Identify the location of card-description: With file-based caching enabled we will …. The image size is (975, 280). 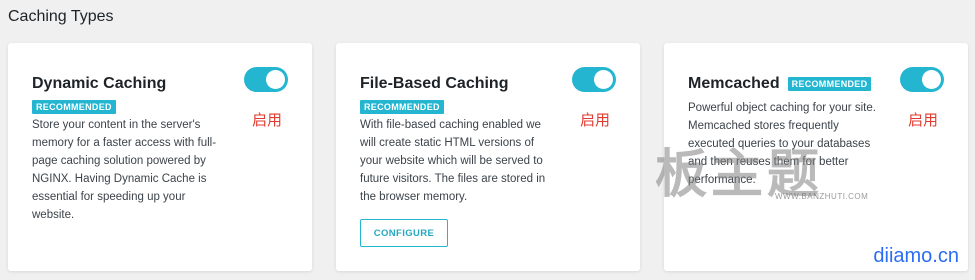
(453, 161).